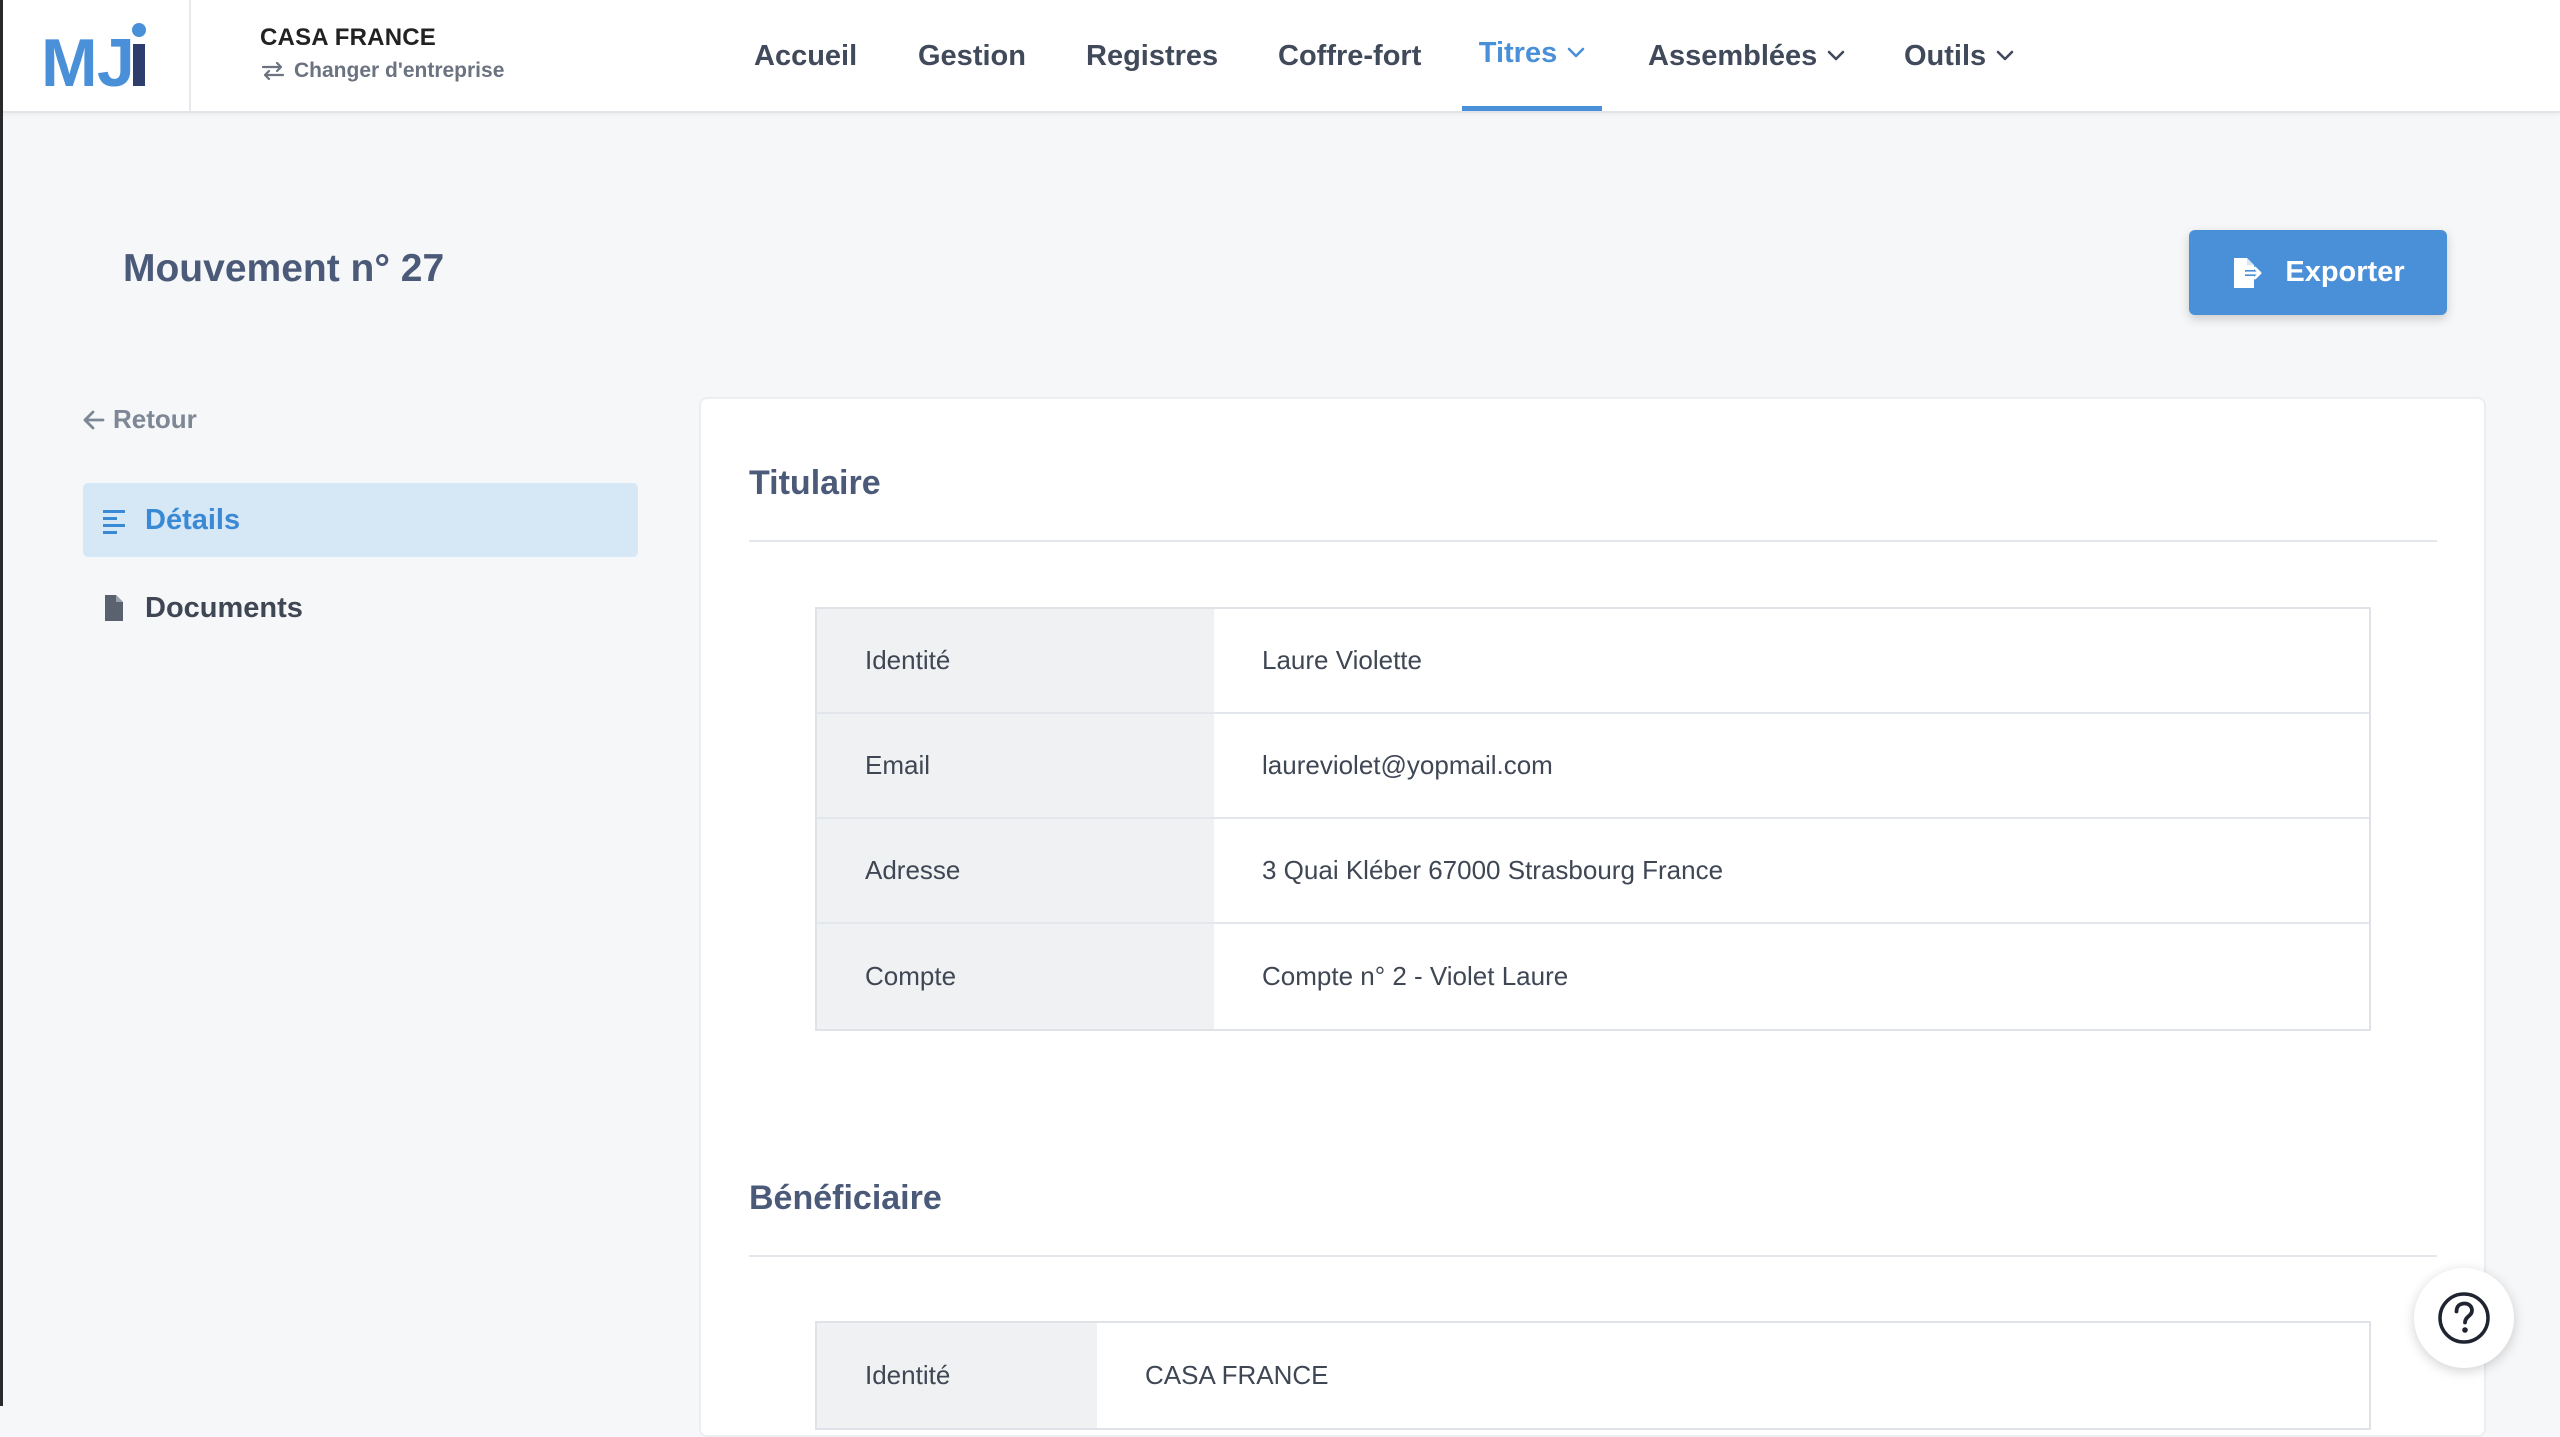 The width and height of the screenshot is (2560, 1437). What do you see at coordinates (224, 607) in the screenshot?
I see `sidebar-item-label: Documents` at bounding box center [224, 607].